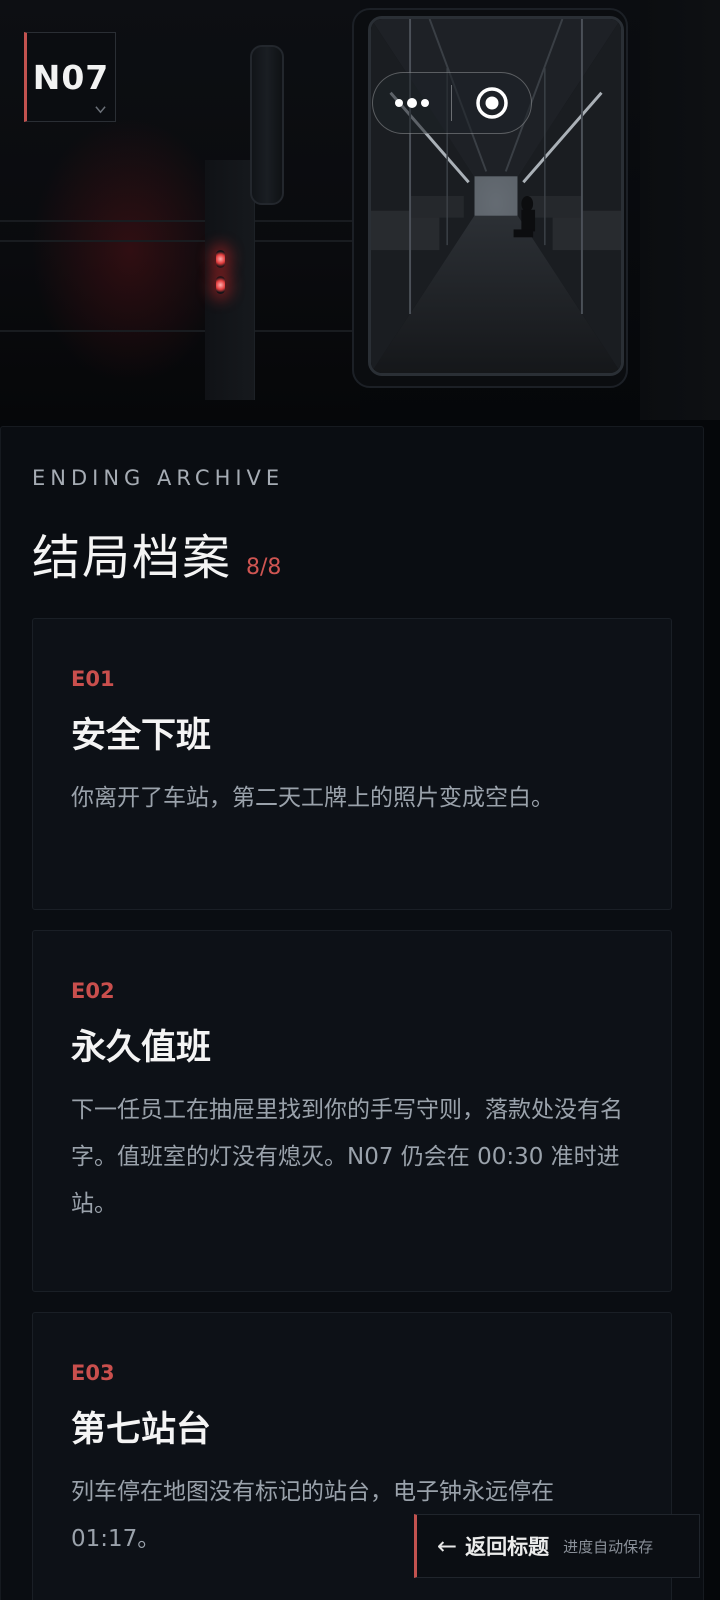 This screenshot has height=1600, width=720. I want to click on more-dots-icon, so click(412, 103).